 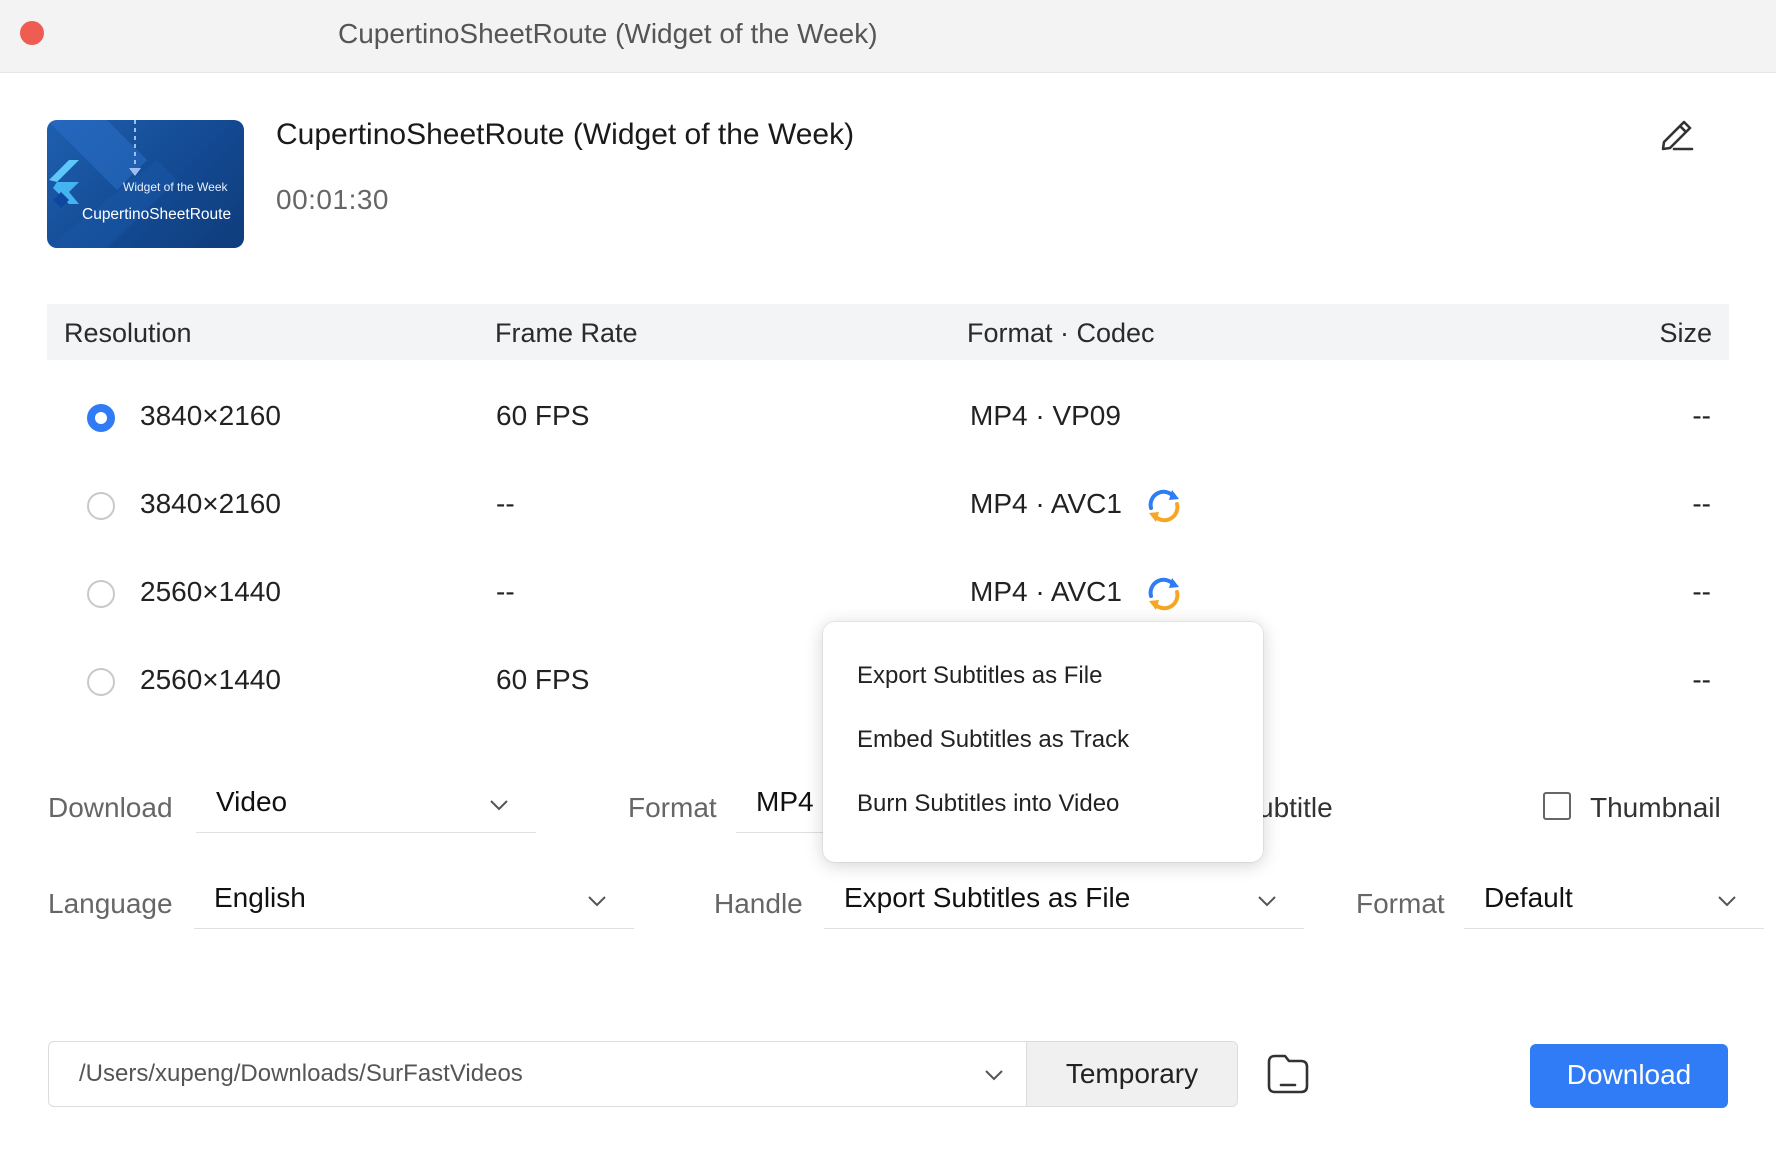 What do you see at coordinates (758, 903) in the screenshot?
I see `handle-label: Handle` at bounding box center [758, 903].